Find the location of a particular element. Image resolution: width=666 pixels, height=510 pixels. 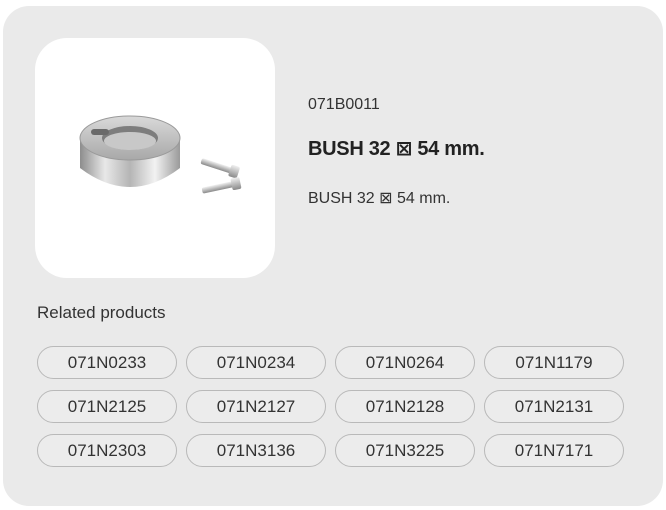

related-product-link: 071N2125 is located at coordinates (107, 406).